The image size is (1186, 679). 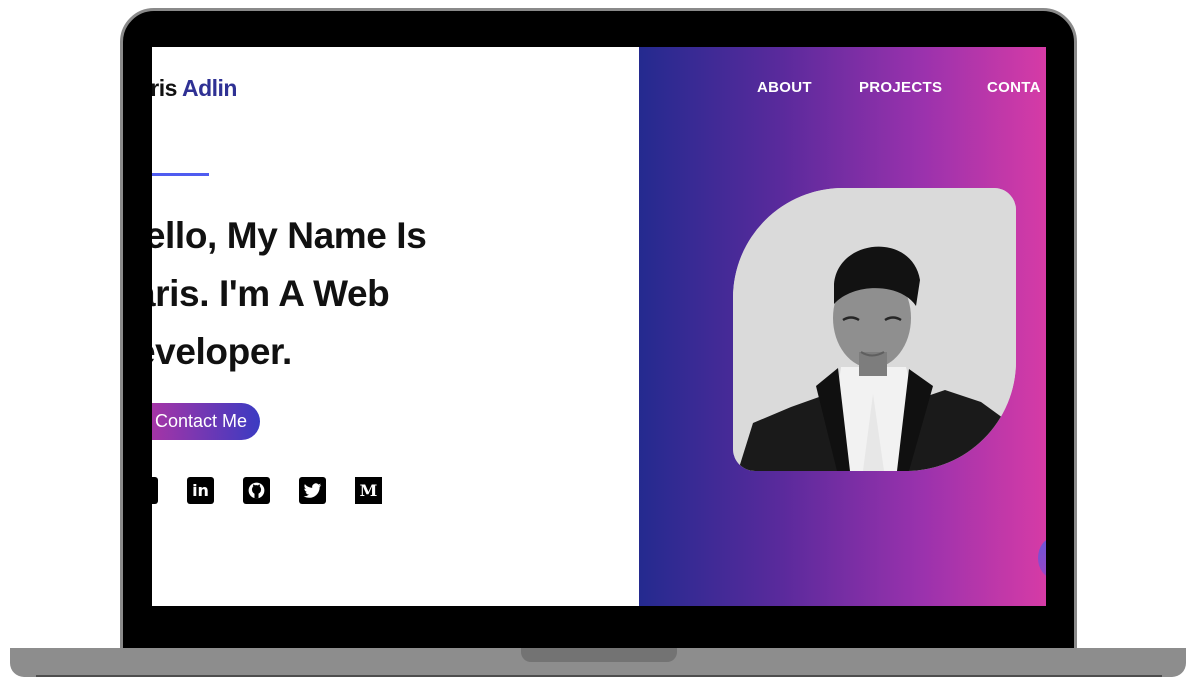 I want to click on brand-last-name: Adlin, so click(x=209, y=88).